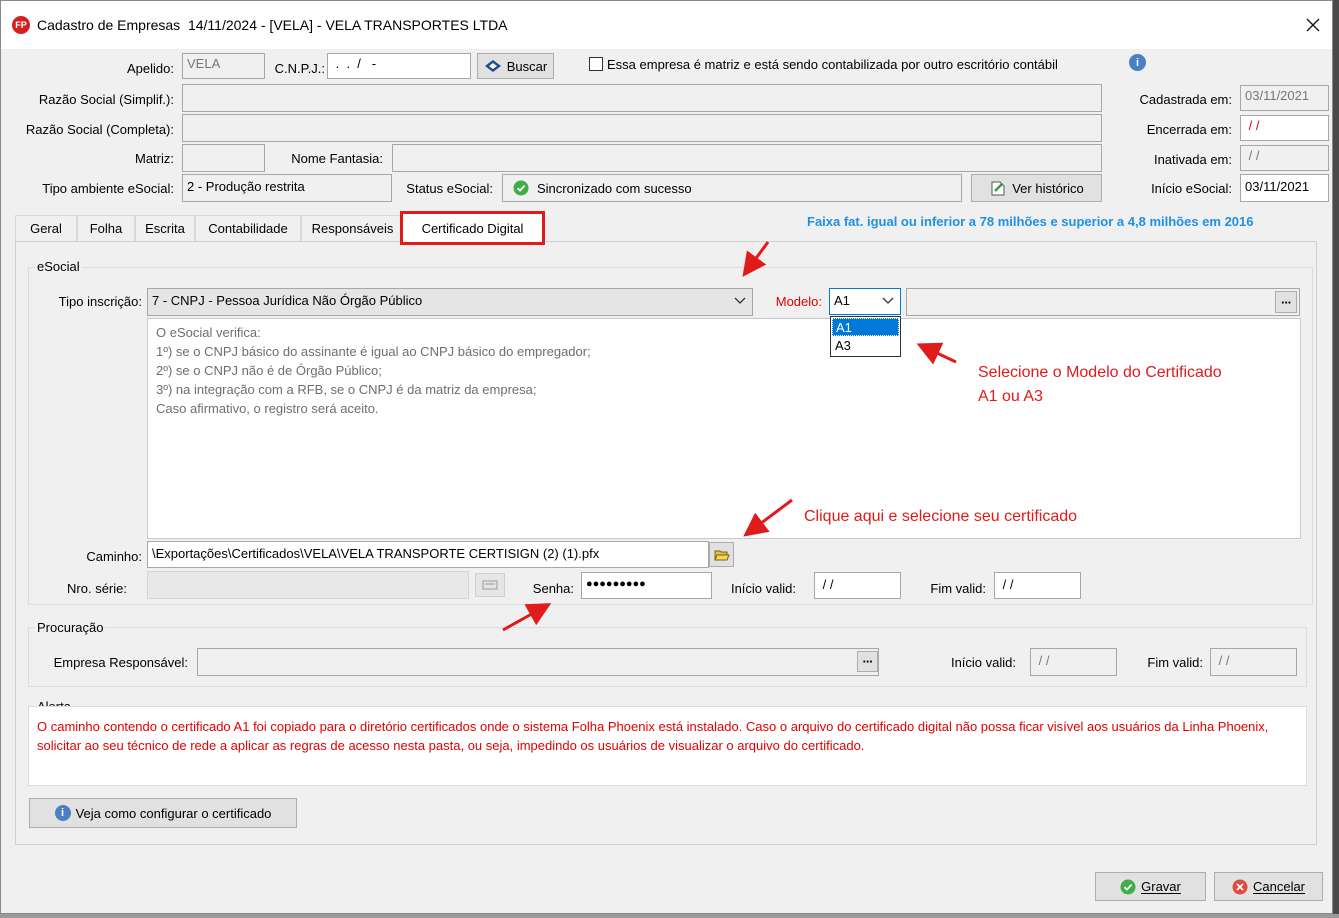  Describe the element at coordinates (936, 353) in the screenshot. I see `arrow-to-modelo` at that location.